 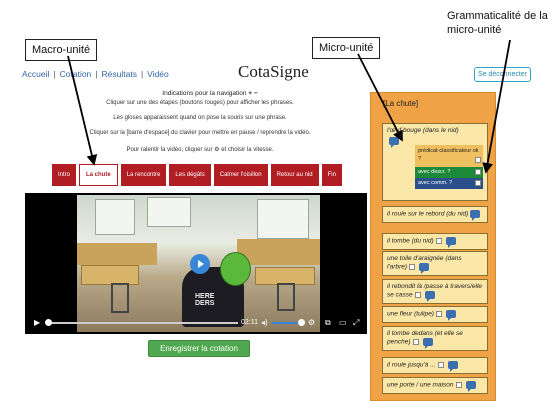 What do you see at coordinates (98, 175) in the screenshot?
I see `step-la-chute: La chute` at bounding box center [98, 175].